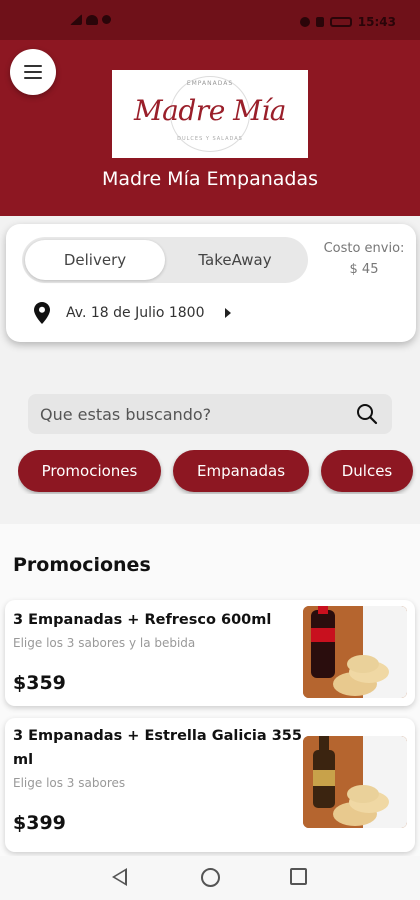  Describe the element at coordinates (92, 19) in the screenshot. I see `wifi-icon` at that location.